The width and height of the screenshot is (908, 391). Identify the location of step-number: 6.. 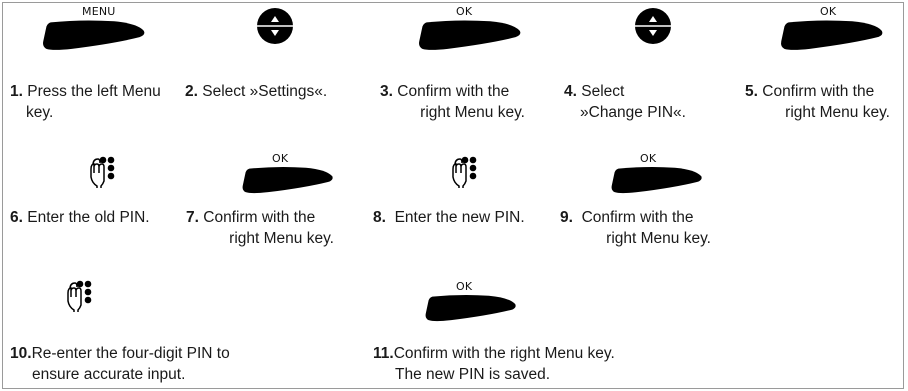
(16, 217).